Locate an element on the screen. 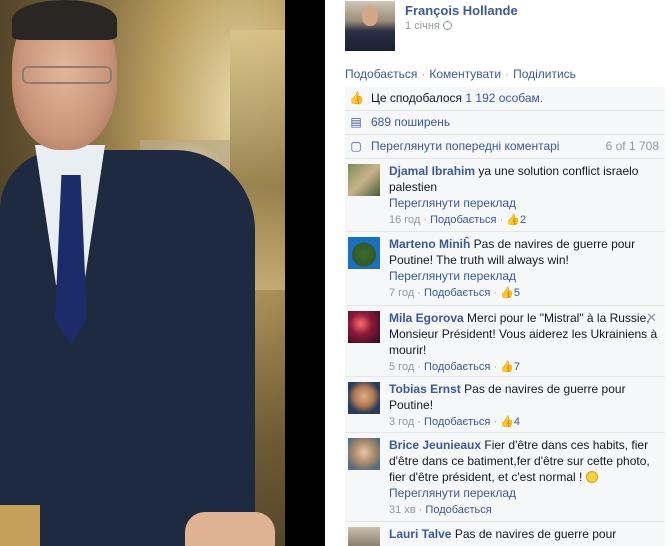  comment-meta: 31 хв · Подобається is located at coordinates (440, 510).